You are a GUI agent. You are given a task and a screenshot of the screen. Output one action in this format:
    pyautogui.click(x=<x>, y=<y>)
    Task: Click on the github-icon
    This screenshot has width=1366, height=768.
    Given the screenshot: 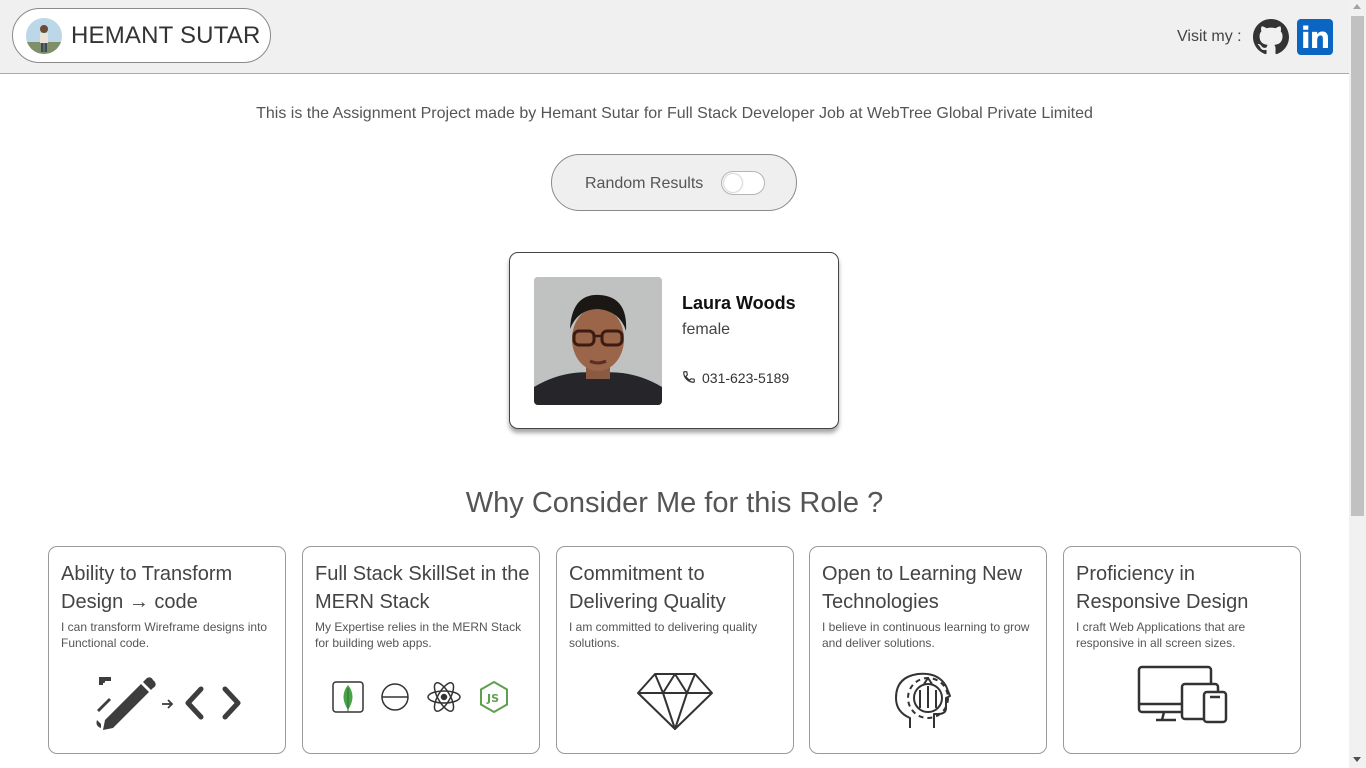 What is the action you would take?
    pyautogui.click(x=1271, y=37)
    